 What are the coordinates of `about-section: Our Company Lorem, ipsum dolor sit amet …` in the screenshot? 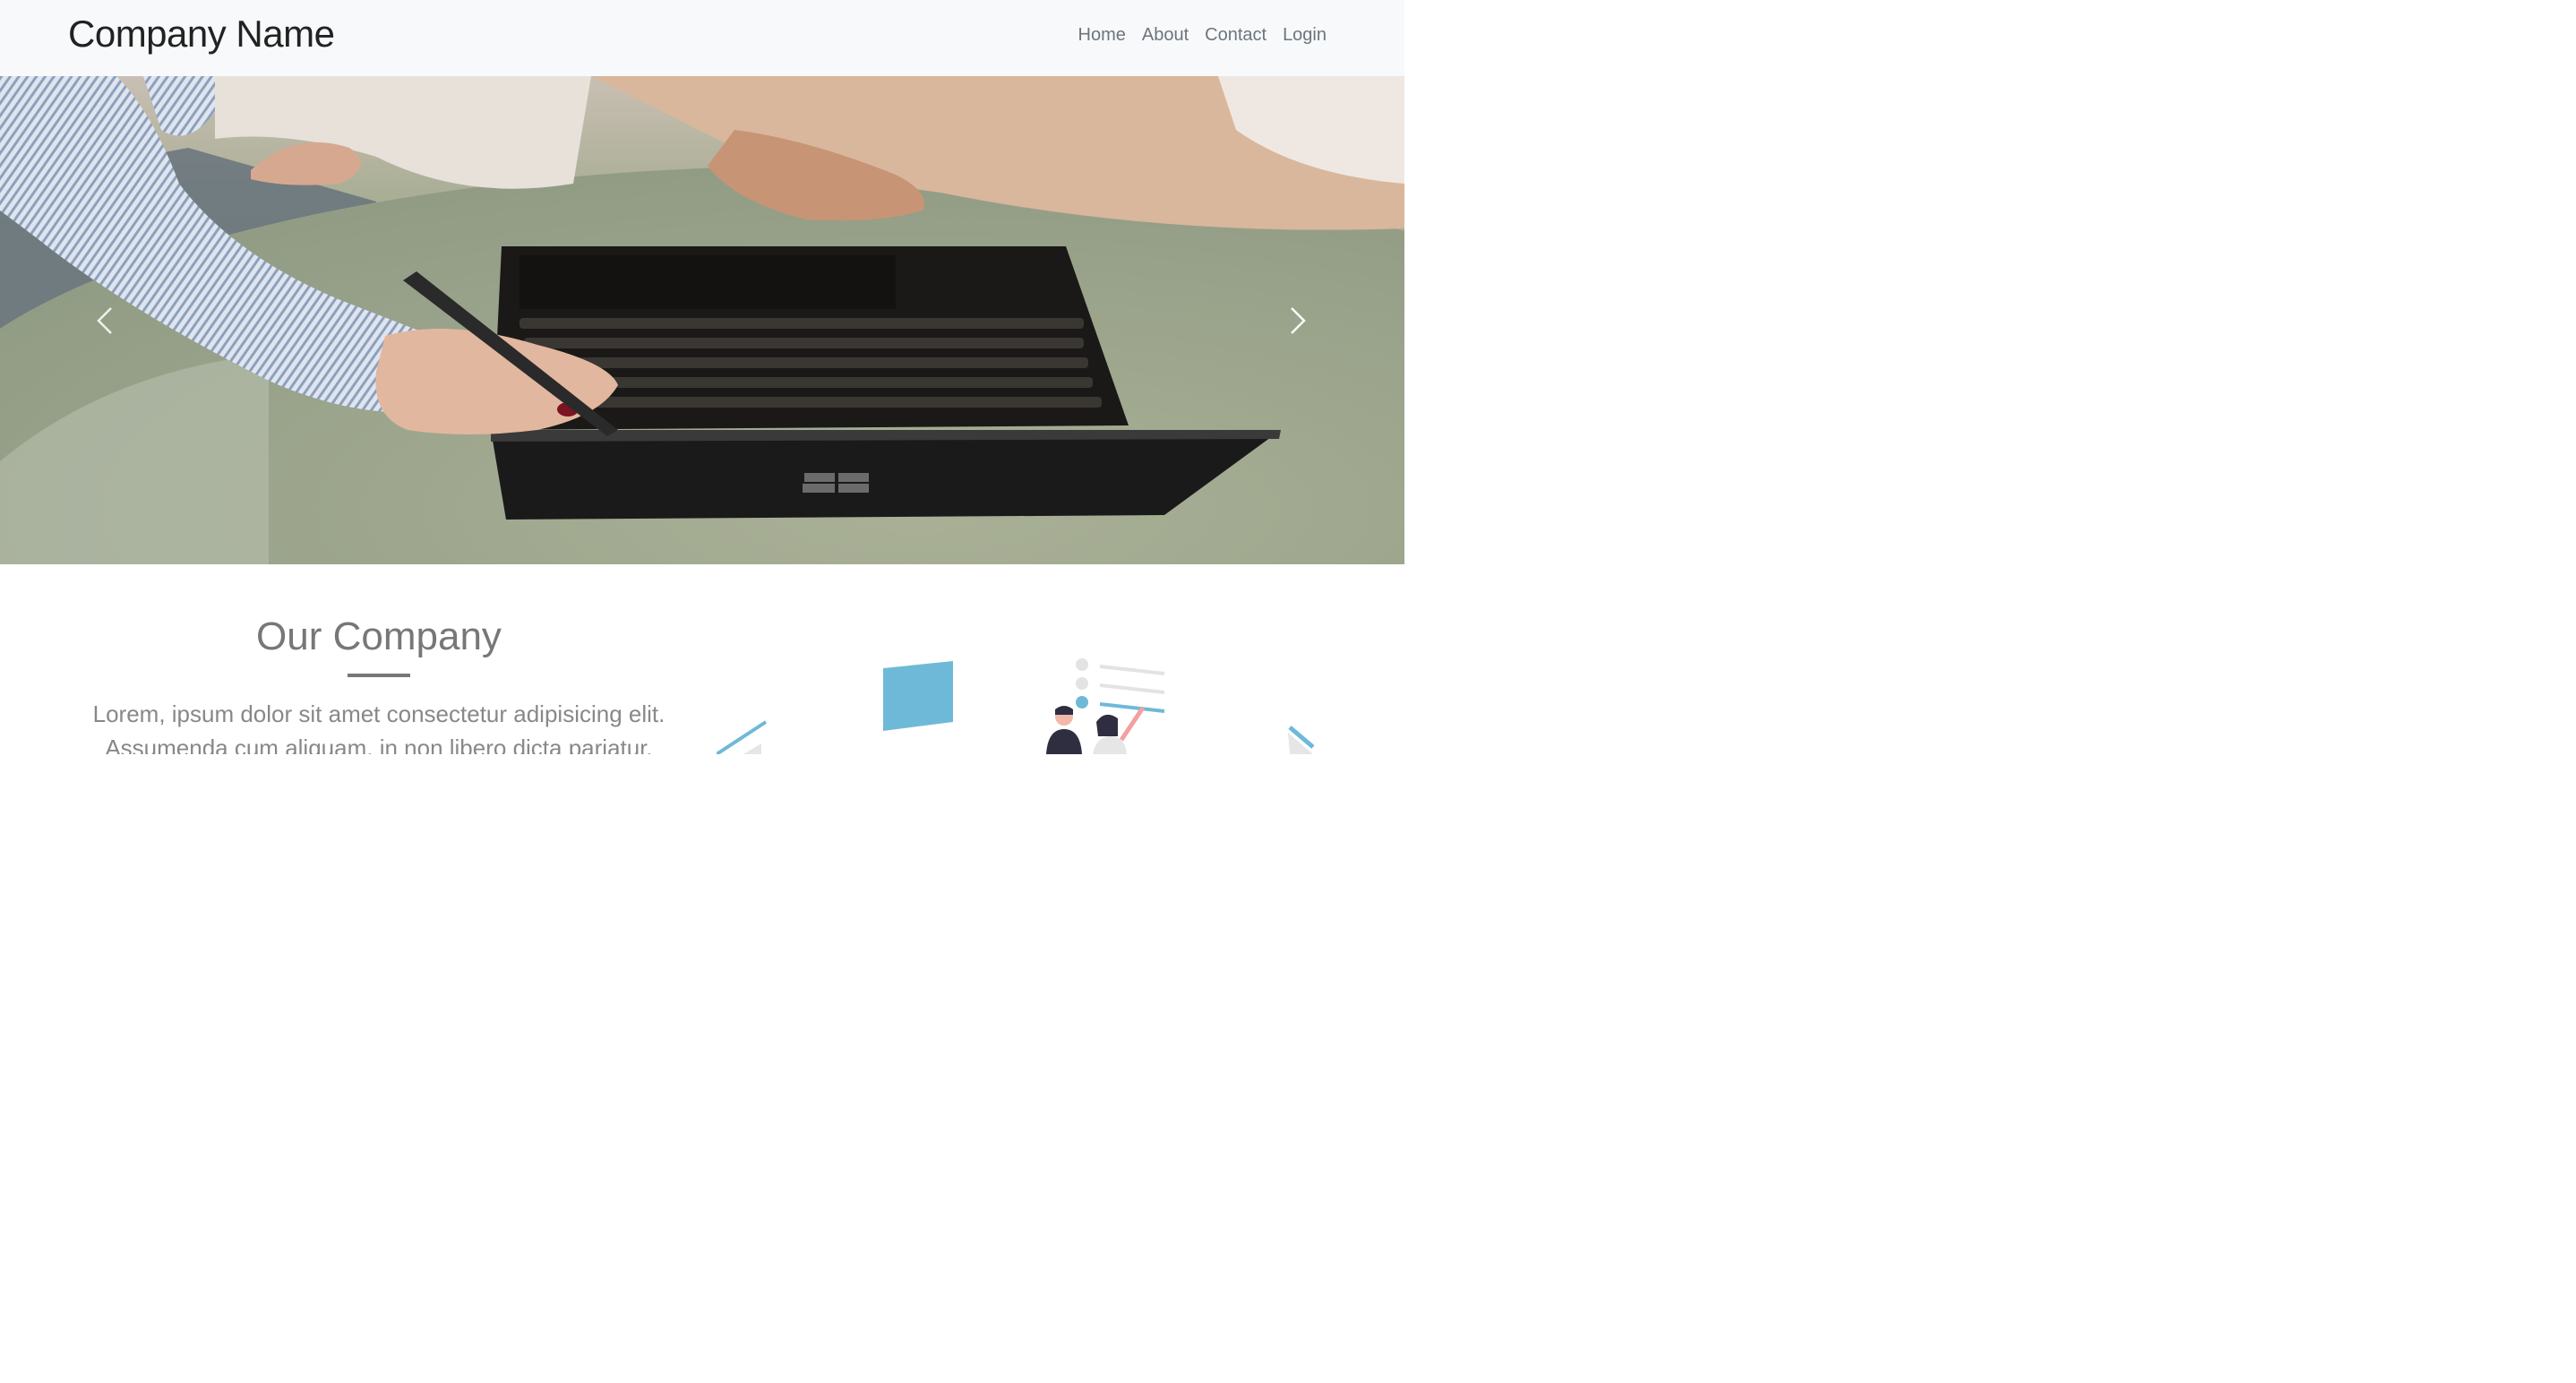 It's located at (702, 659).